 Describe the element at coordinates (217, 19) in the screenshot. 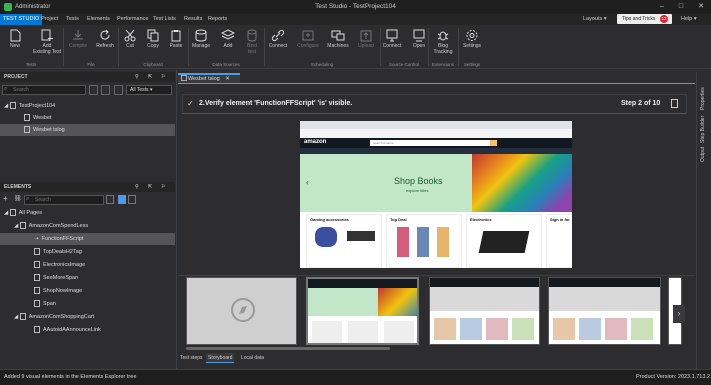

I see `menu-reports: Reports` at that location.